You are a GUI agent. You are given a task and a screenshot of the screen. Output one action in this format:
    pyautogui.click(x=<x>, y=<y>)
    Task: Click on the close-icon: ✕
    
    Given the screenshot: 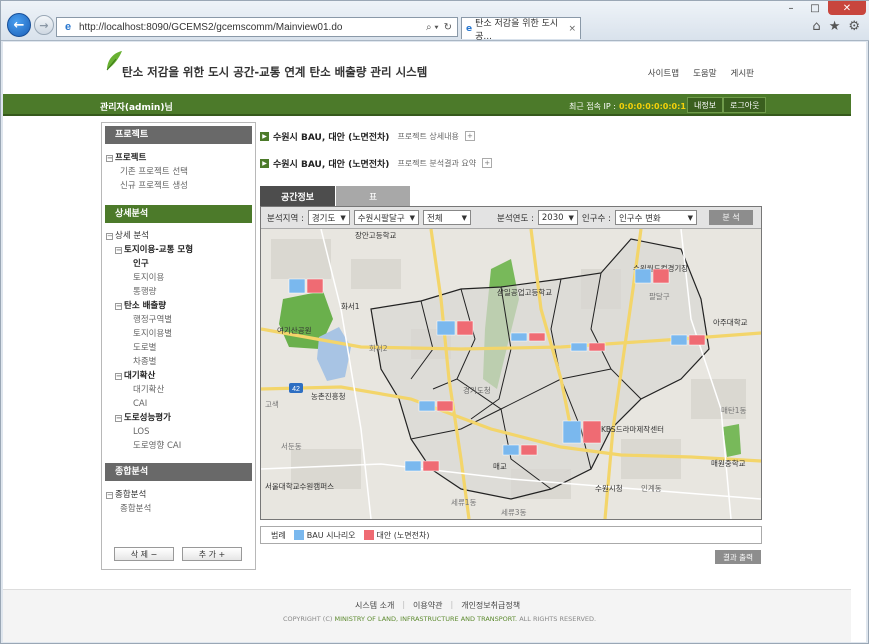 What is the action you would take?
    pyautogui.click(x=847, y=8)
    